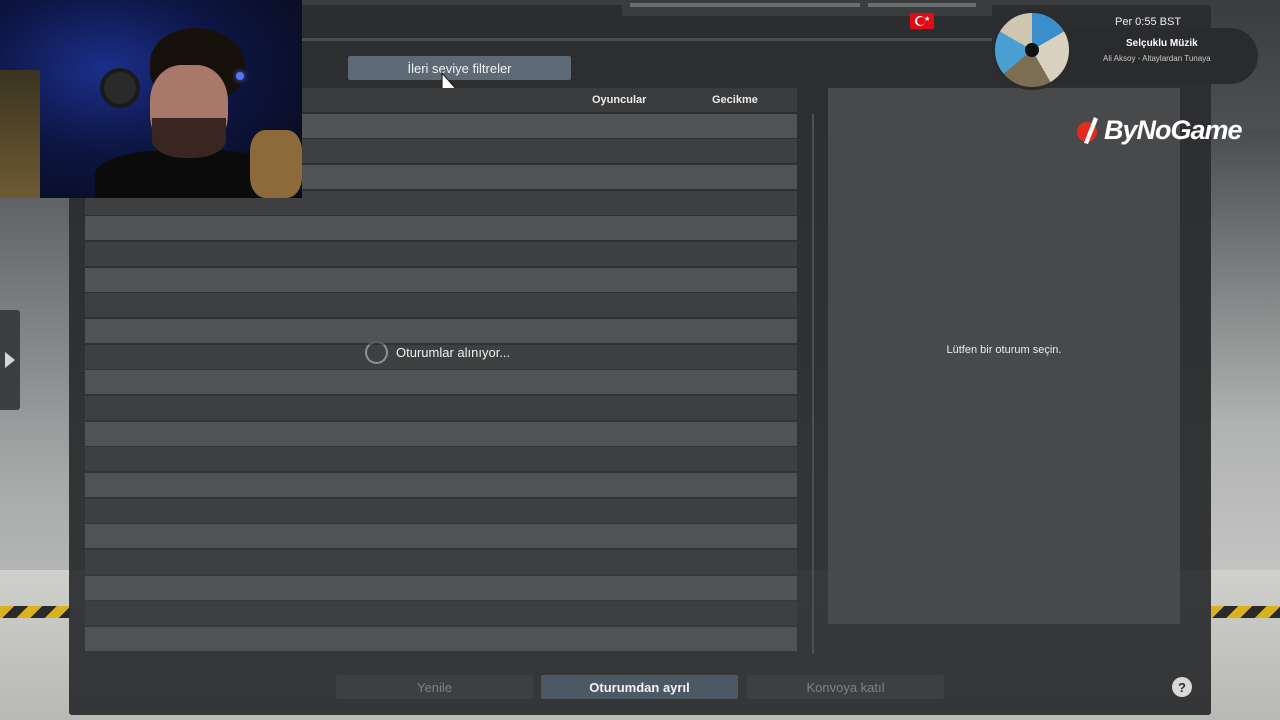 This screenshot has width=1280, height=720. I want to click on webcam-pillow, so click(276, 164).